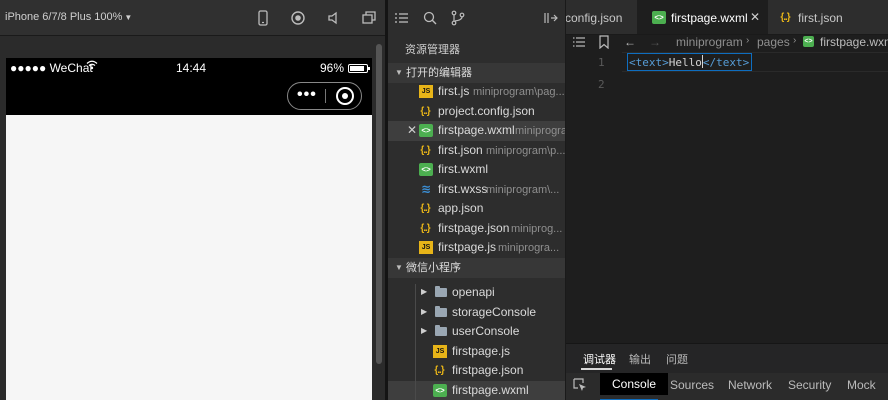 This screenshot has height=400, width=888. Describe the element at coordinates (359, 68) in the screenshot. I see `battery-icon` at that location.